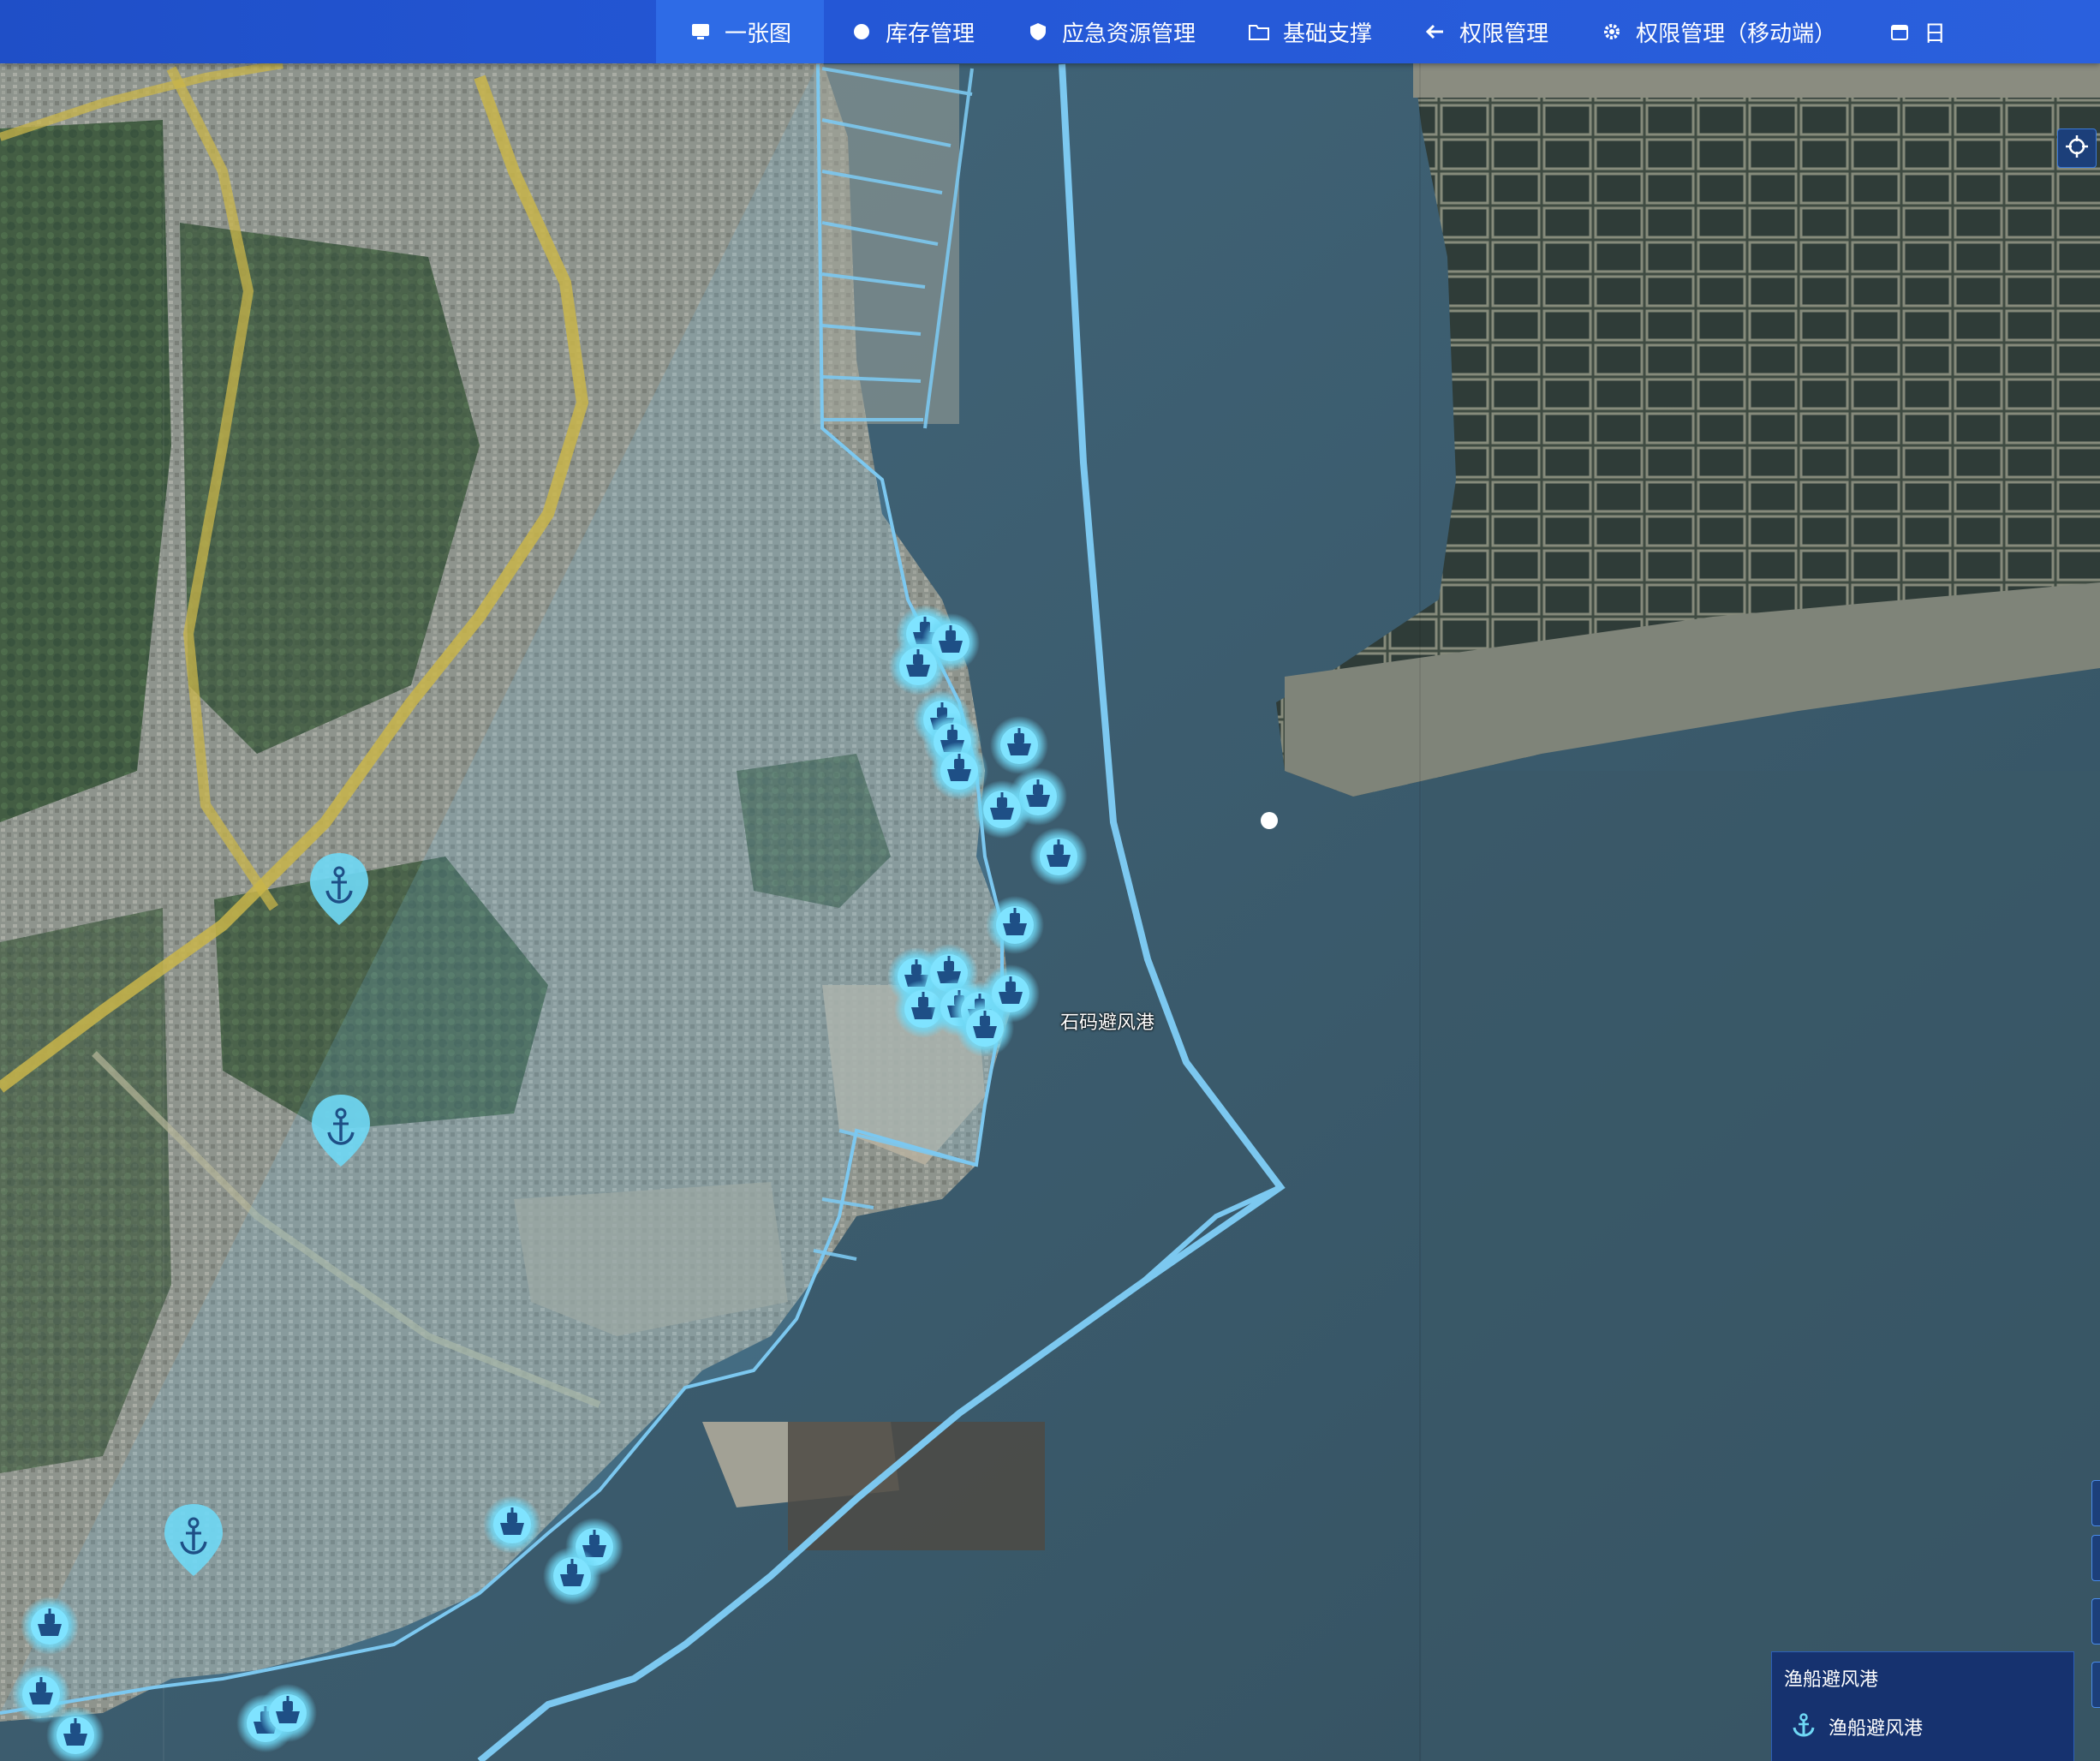 The image size is (2100, 1761). I want to click on gear-icon, so click(1612, 32).